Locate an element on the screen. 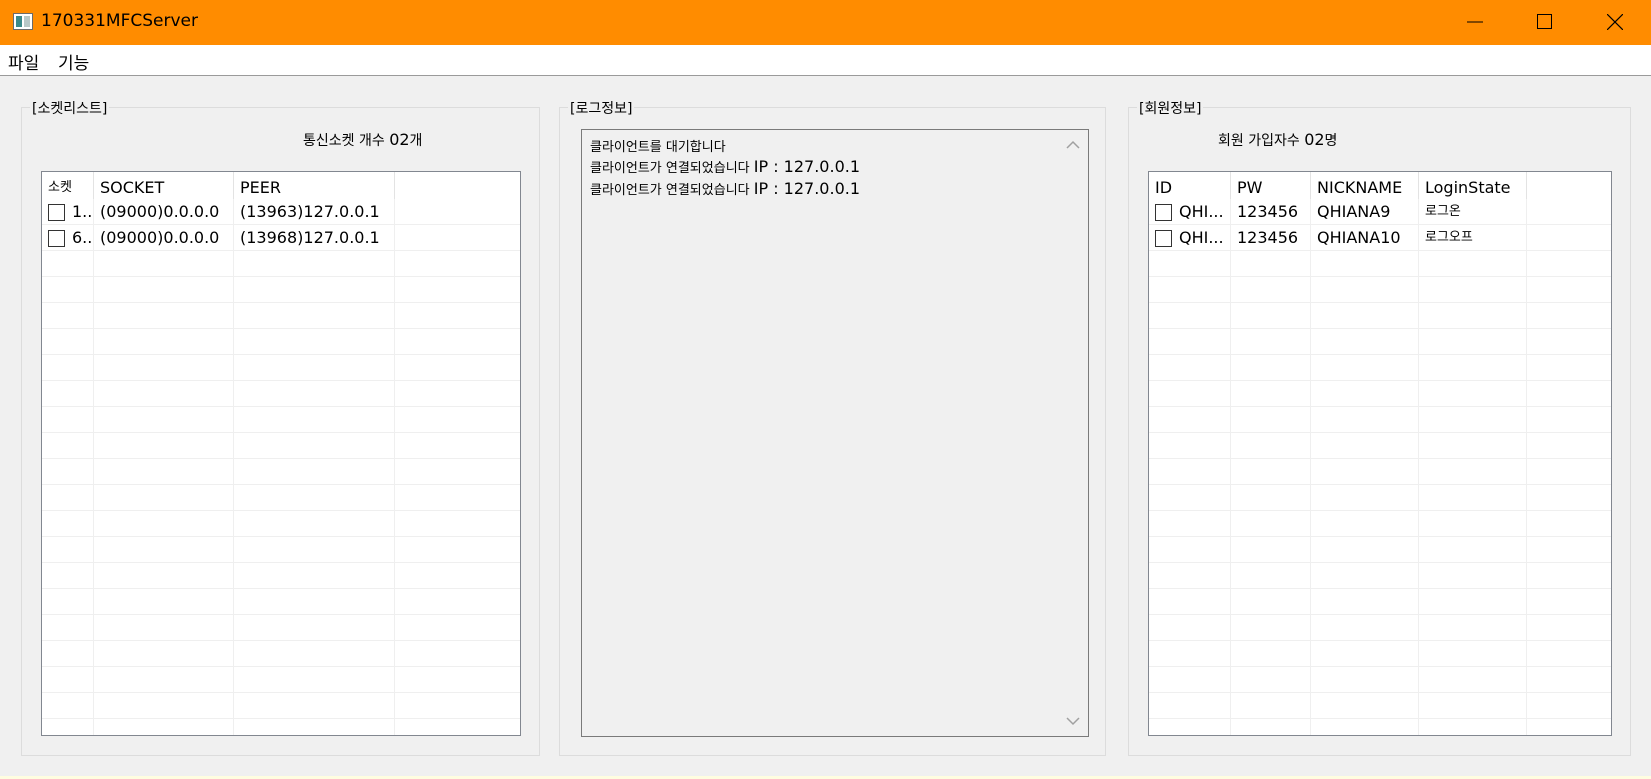 This screenshot has width=1651, height=779. socket-id-cell: 1.. is located at coordinates (82, 211).